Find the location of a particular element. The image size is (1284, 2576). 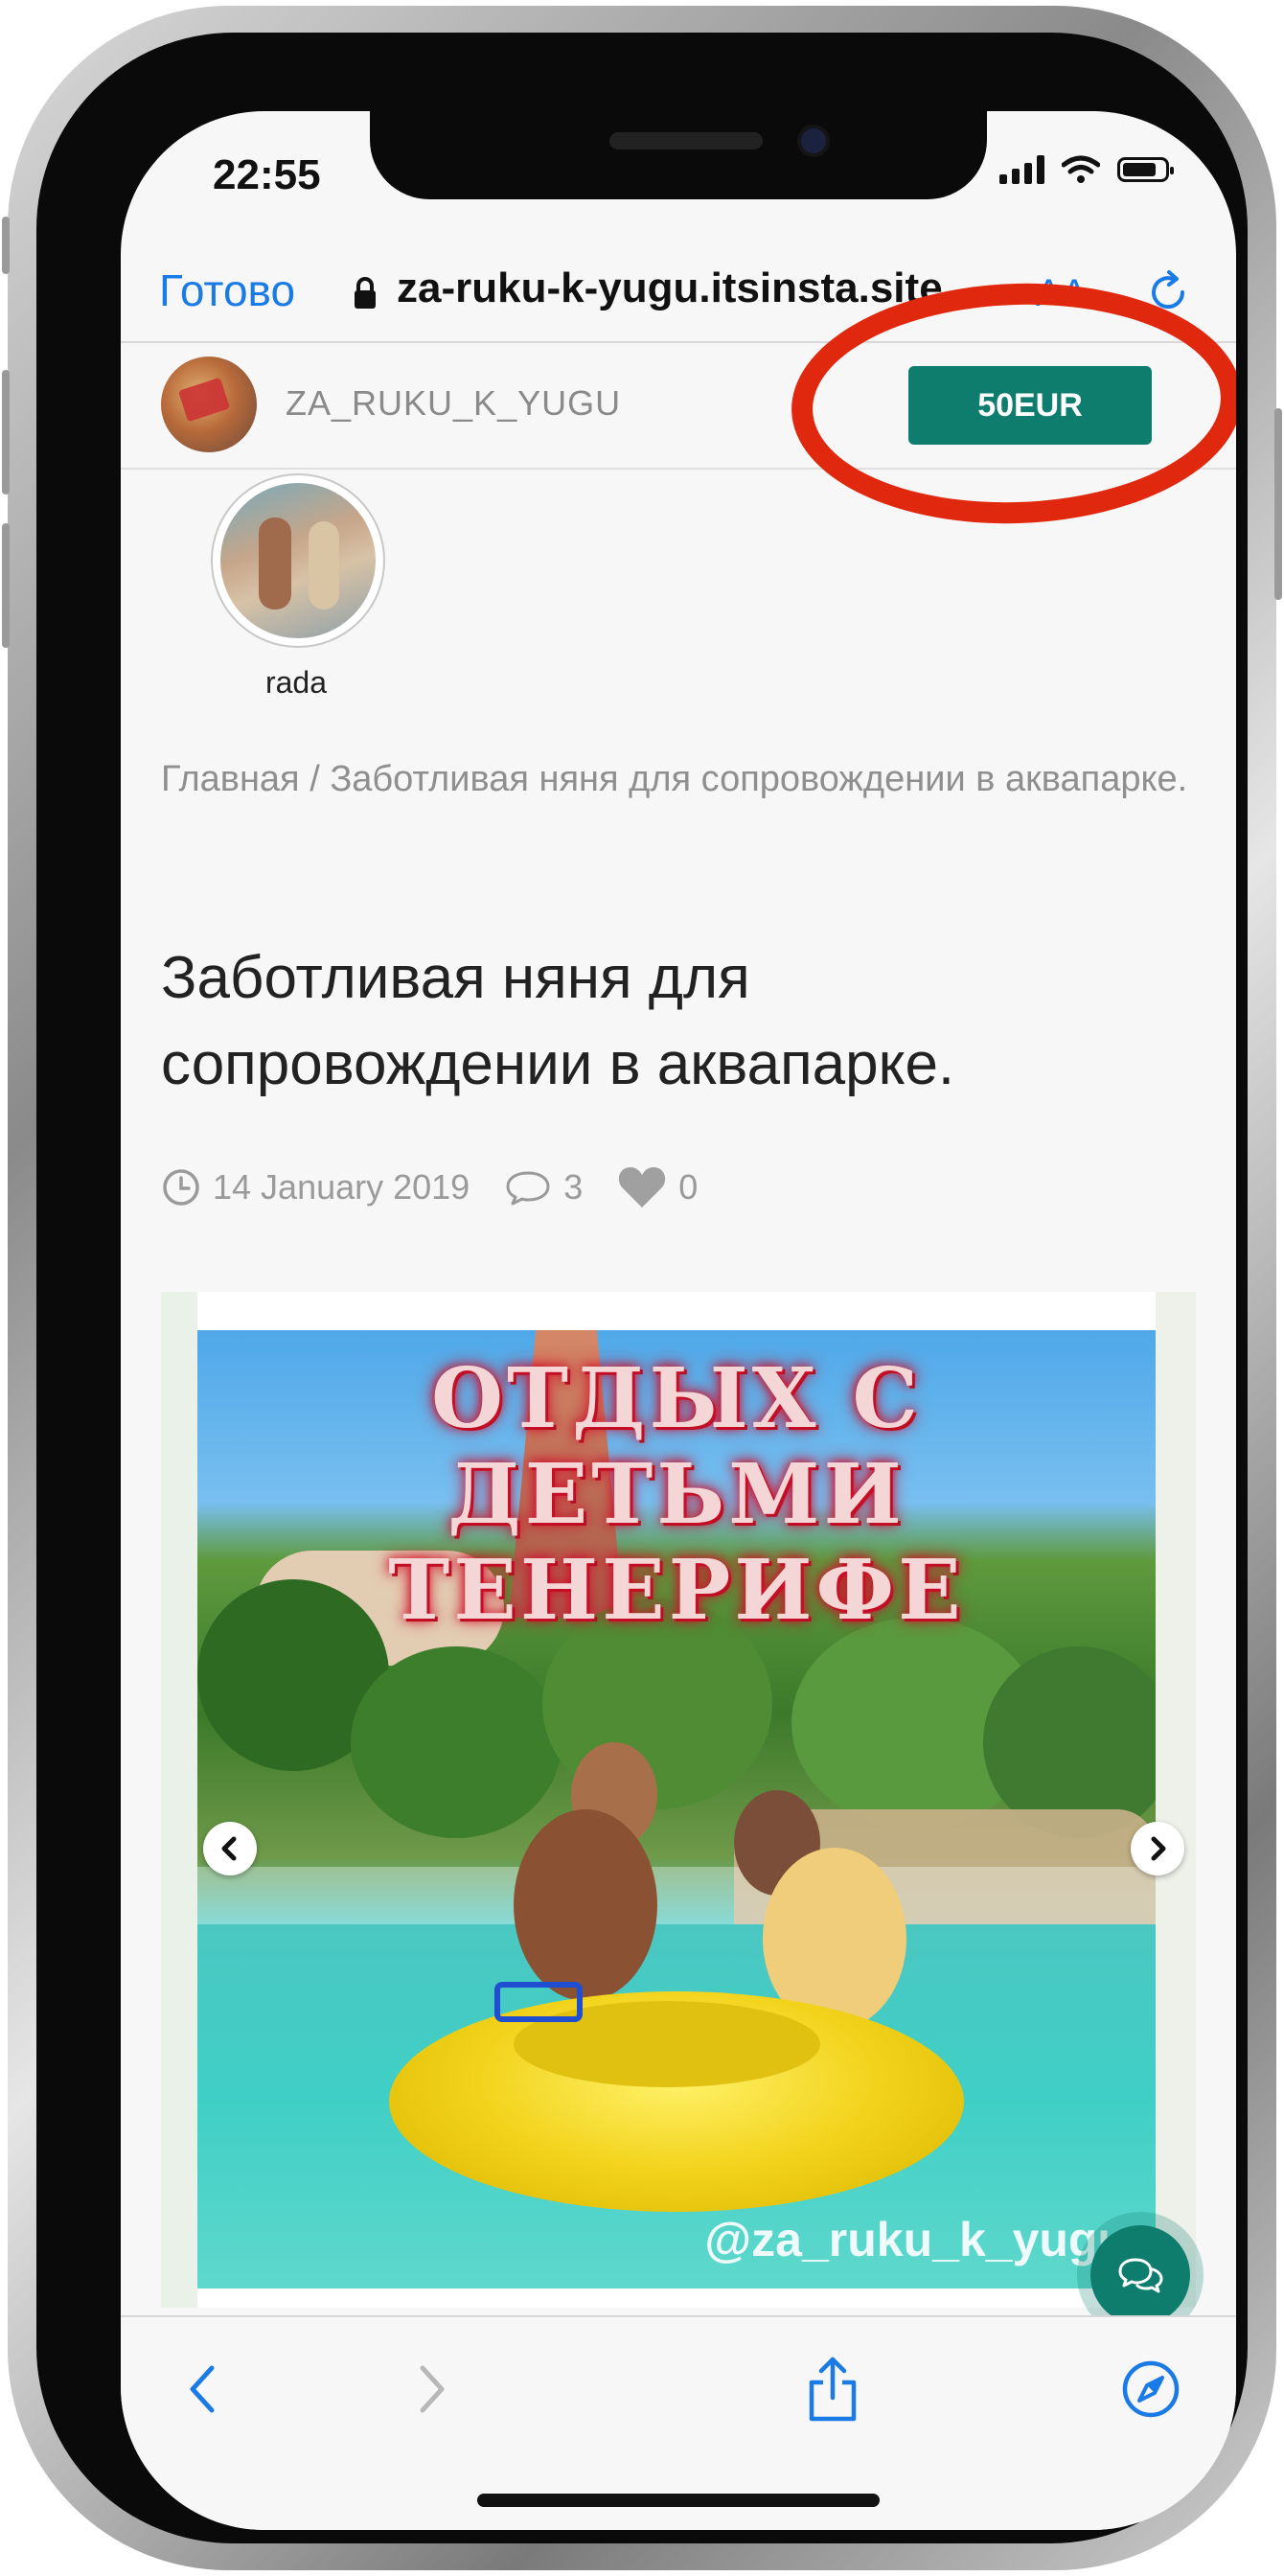

slide-headline: ОТДЫХ С ДЕТЬМИ ТЕНЕРИФЕ is located at coordinates (677, 1495).